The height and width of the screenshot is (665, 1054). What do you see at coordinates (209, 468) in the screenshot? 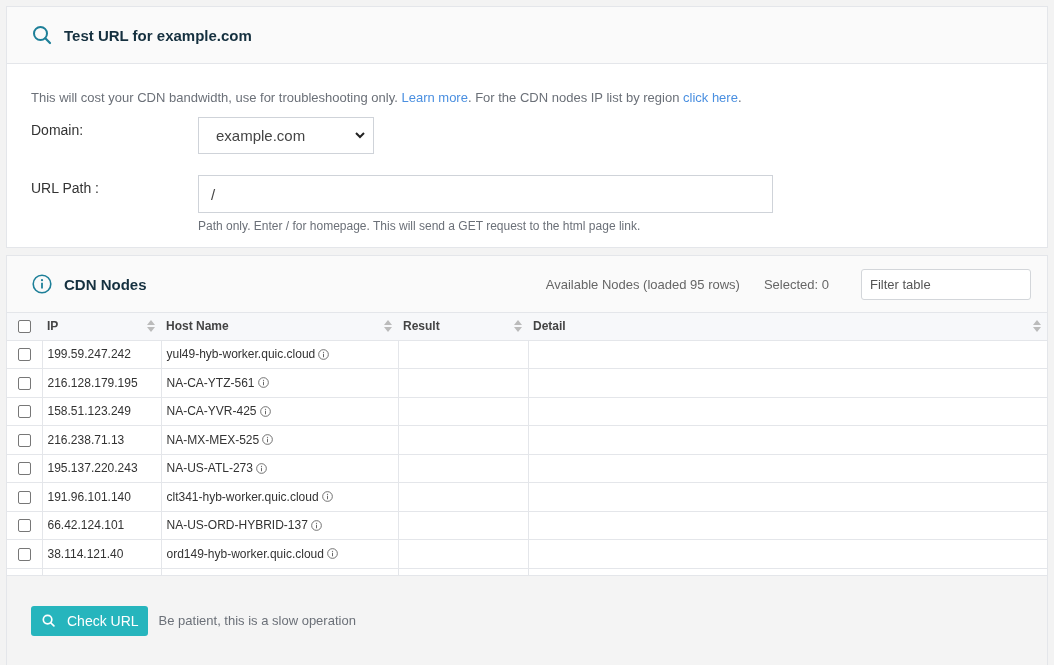
I see `host-name-cell: NA-US-ATL-273` at bounding box center [209, 468].